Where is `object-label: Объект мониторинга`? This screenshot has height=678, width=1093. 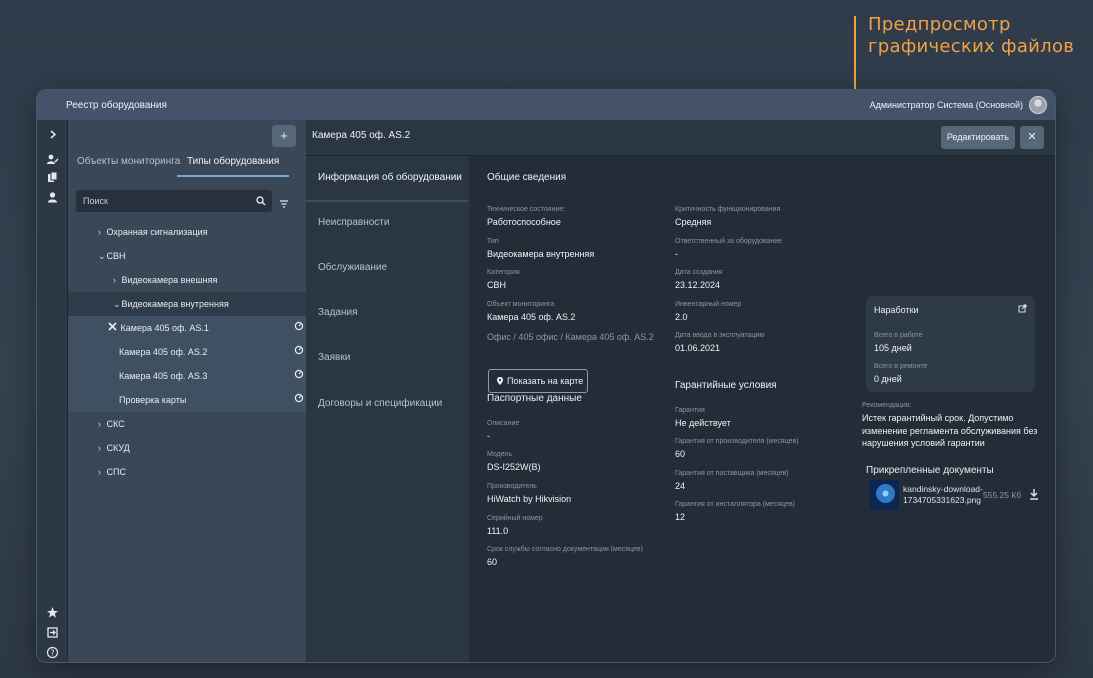
object-label: Объект мониторинга is located at coordinates (521, 304).